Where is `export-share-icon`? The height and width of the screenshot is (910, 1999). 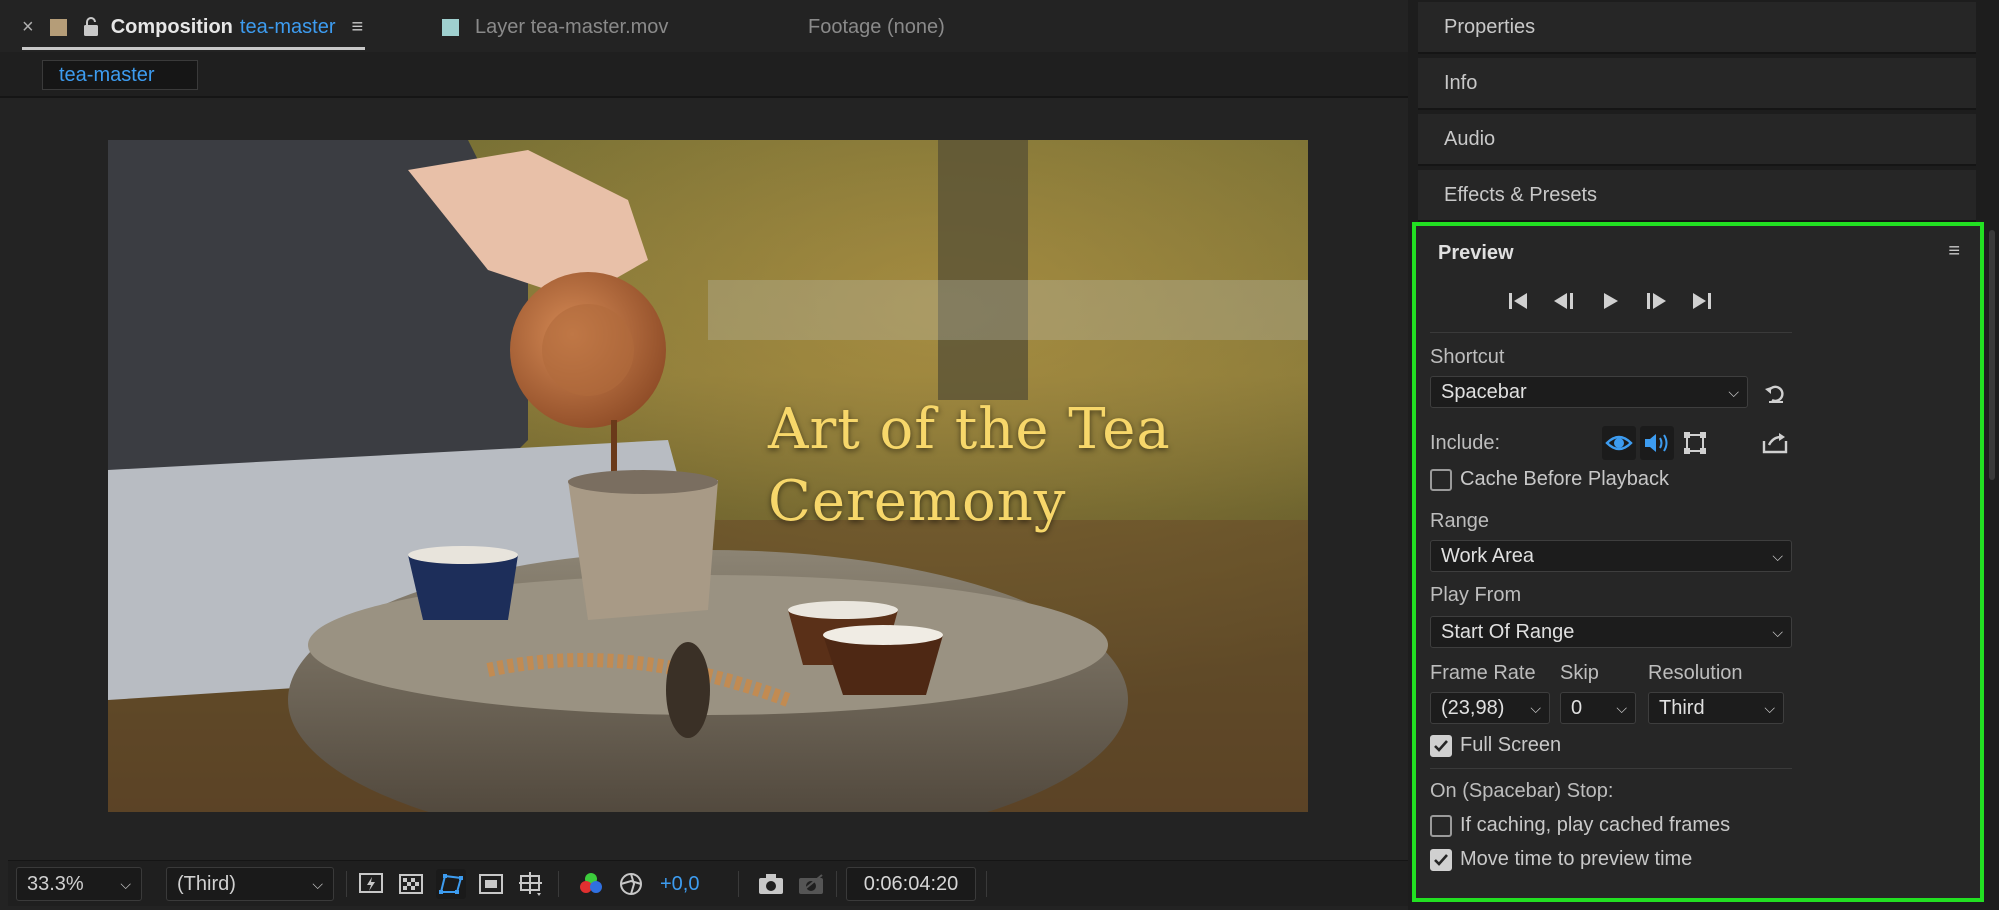
export-share-icon is located at coordinates (1775, 443).